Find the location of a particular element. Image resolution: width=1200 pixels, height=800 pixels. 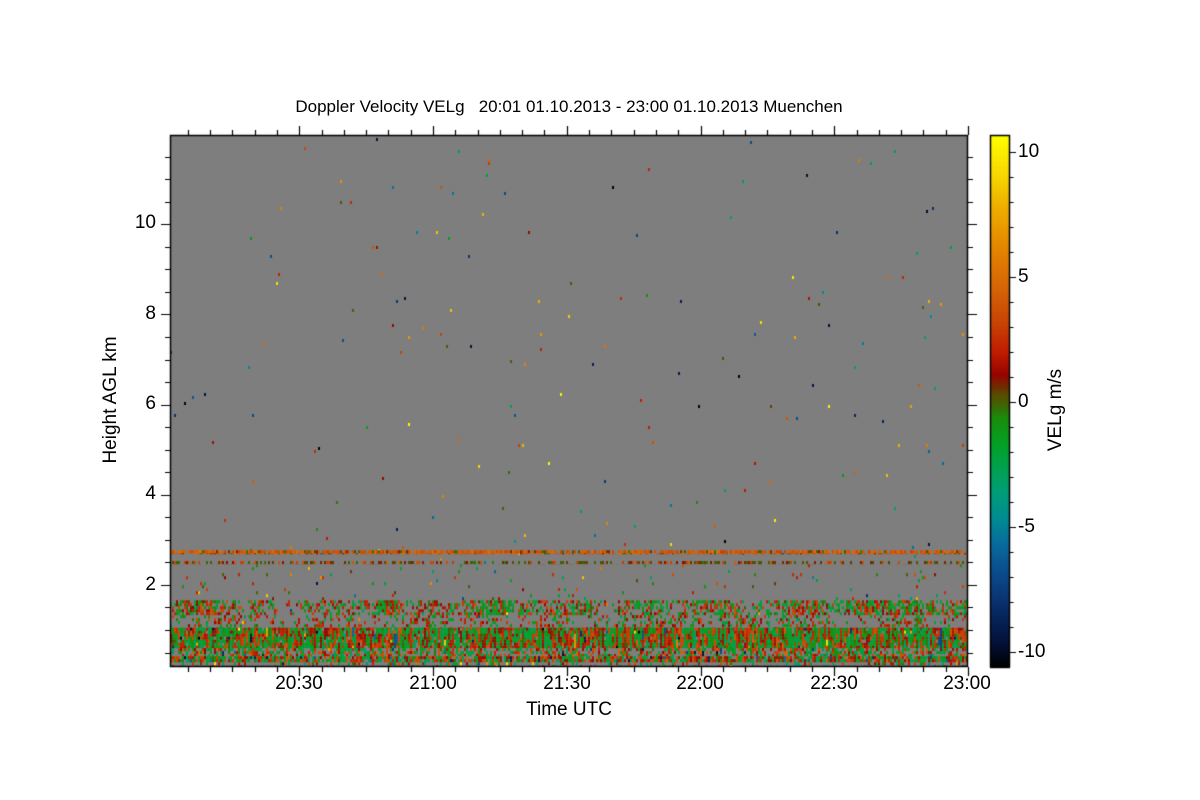

y-tick-label: 10 is located at coordinates (145, 222).